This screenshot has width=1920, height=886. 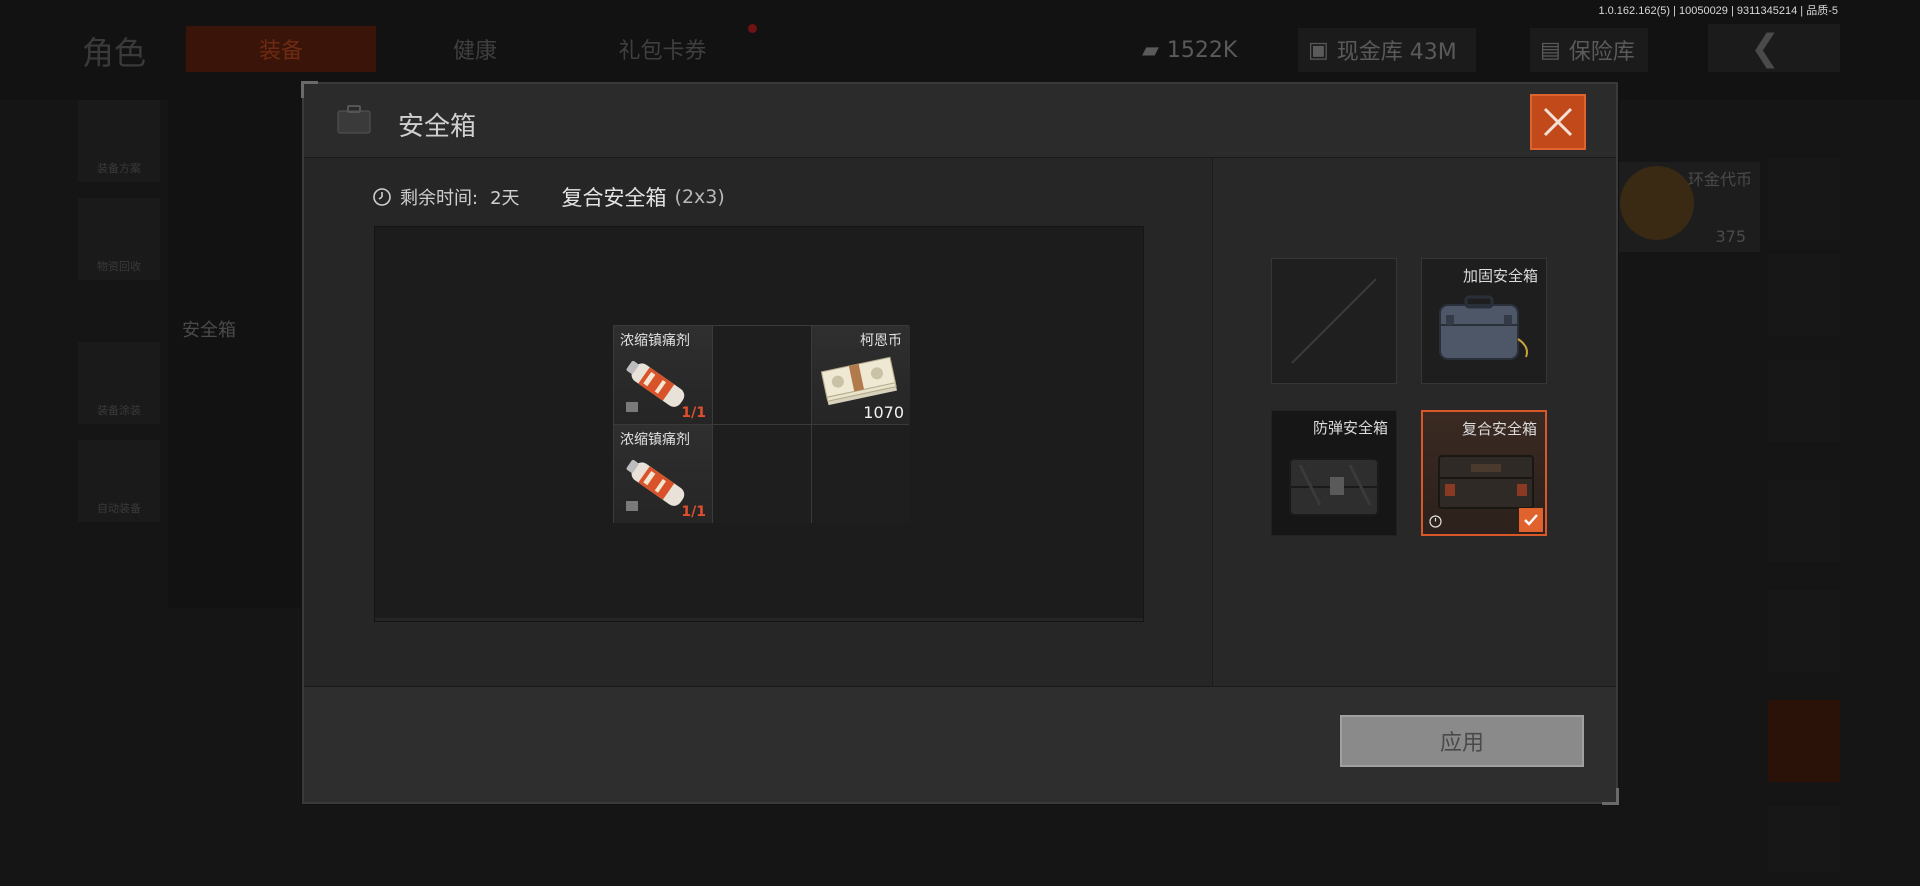 What do you see at coordinates (548, 197) in the screenshot?
I see `case-info-row: 剩余时间: 2天 复合安全箱 (2x3)` at bounding box center [548, 197].